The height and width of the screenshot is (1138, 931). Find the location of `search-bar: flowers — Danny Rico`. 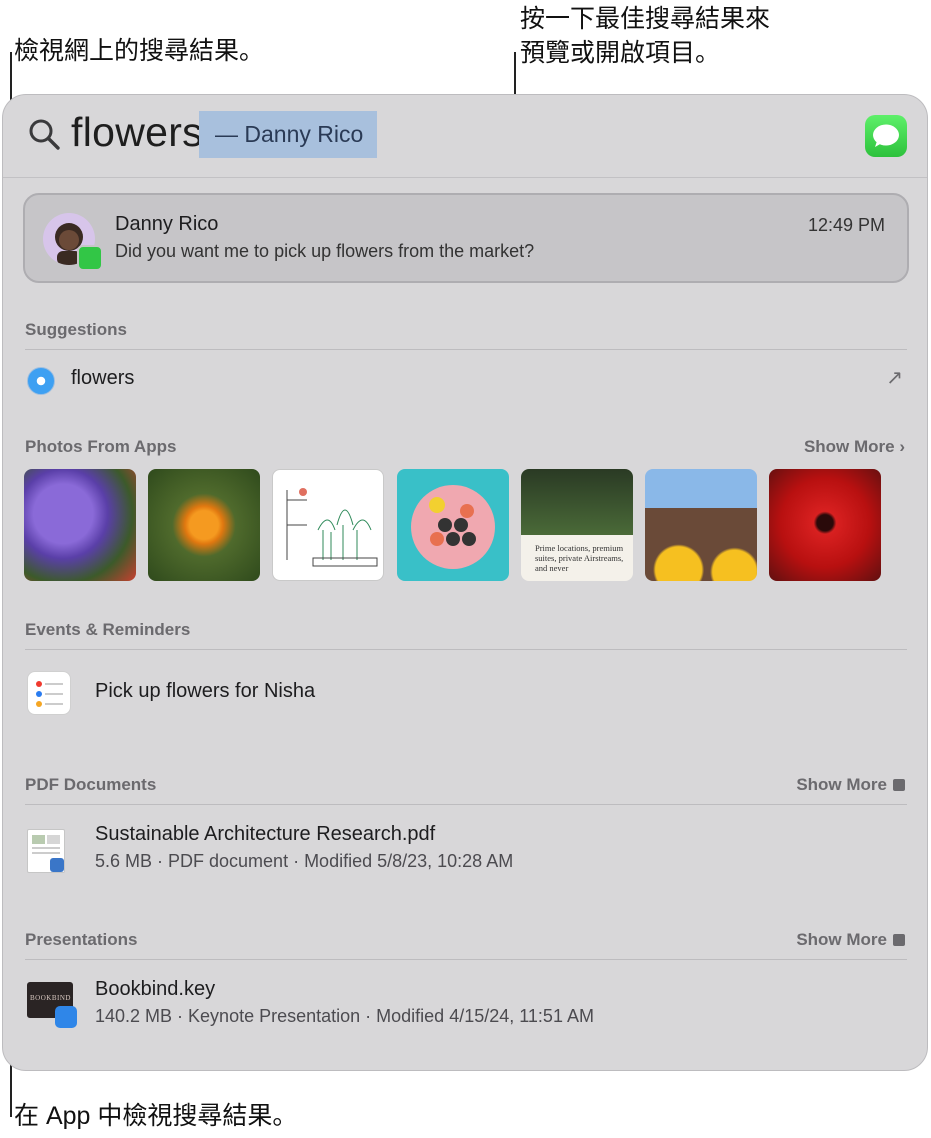

search-bar: flowers — Danny Rico is located at coordinates (465, 136).